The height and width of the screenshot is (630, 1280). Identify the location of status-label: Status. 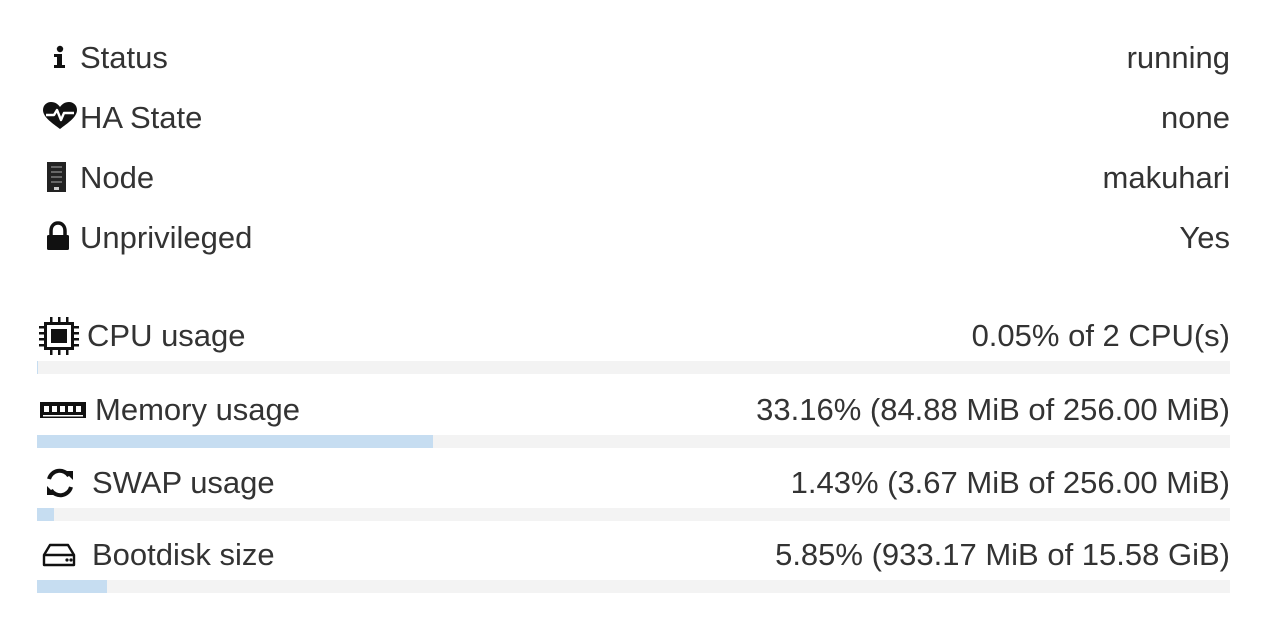
(124, 57).